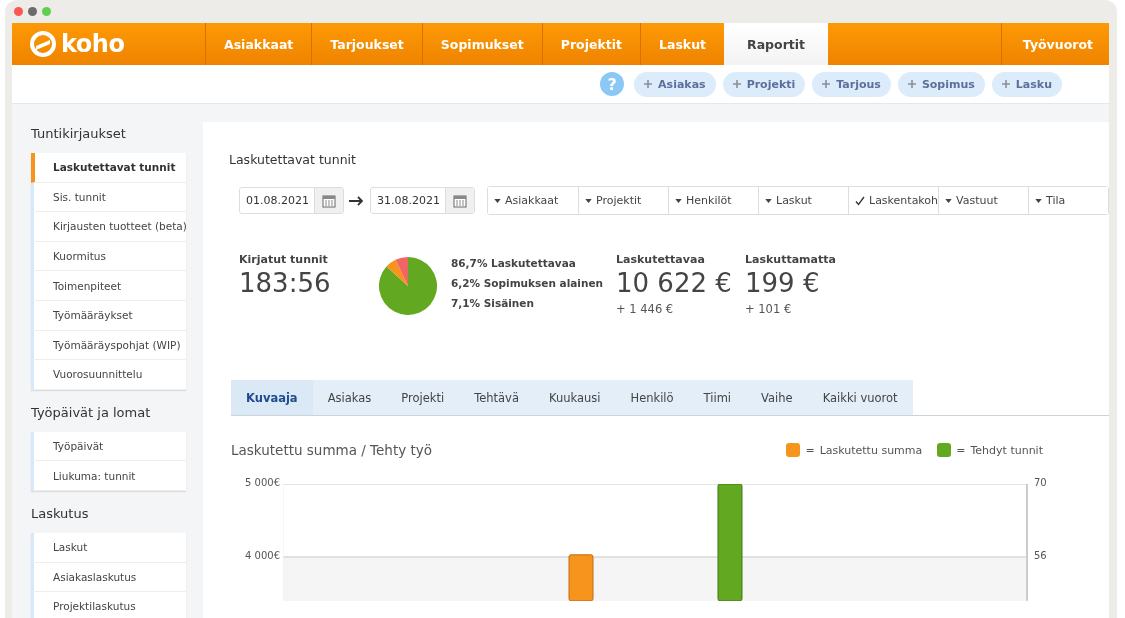 The height and width of the screenshot is (618, 1125). Describe the element at coordinates (349, 397) in the screenshot. I see `view-tab: Asiakas` at that location.